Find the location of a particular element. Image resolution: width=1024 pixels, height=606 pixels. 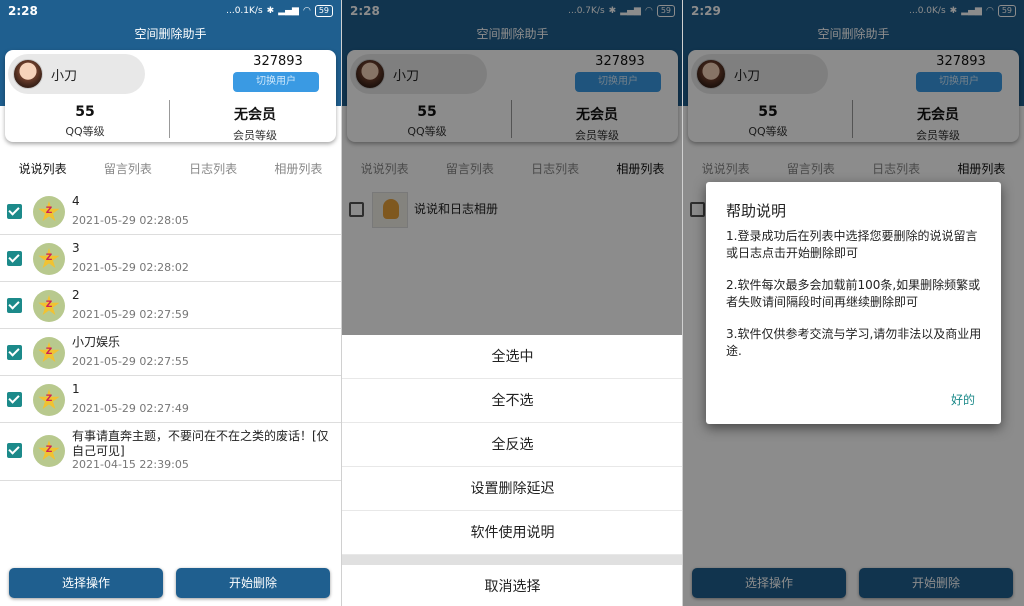

post-date: 2021-05-29 02:28:05 is located at coordinates (130, 220).